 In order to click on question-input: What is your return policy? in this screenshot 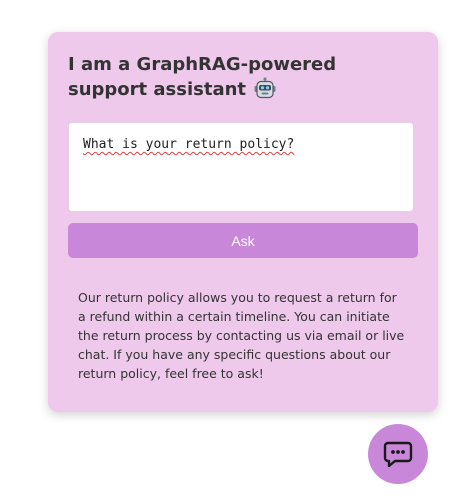, I will do `click(241, 167)`.